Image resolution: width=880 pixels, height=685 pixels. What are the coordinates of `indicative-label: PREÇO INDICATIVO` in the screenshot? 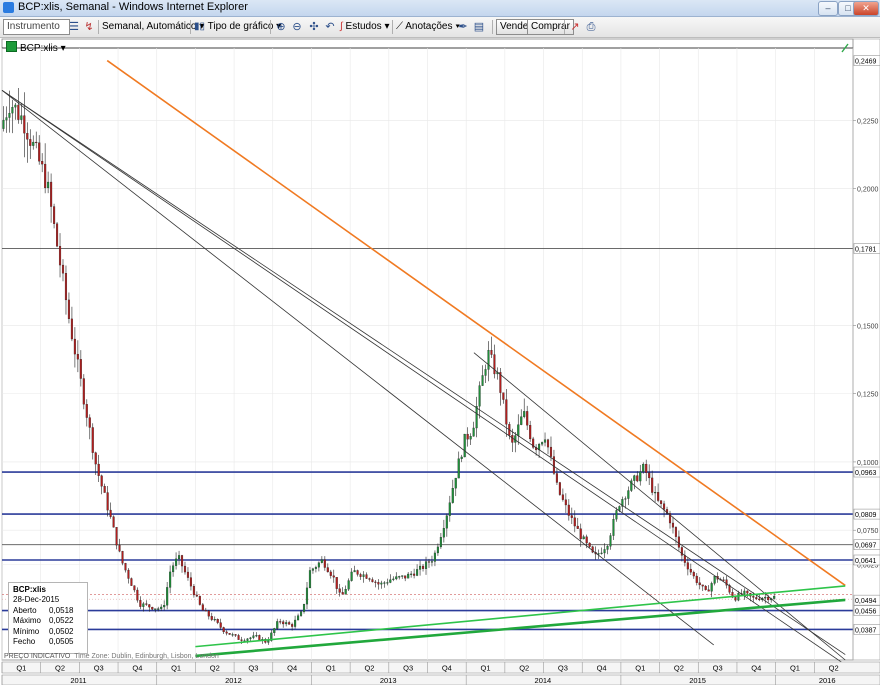 It's located at (37, 656).